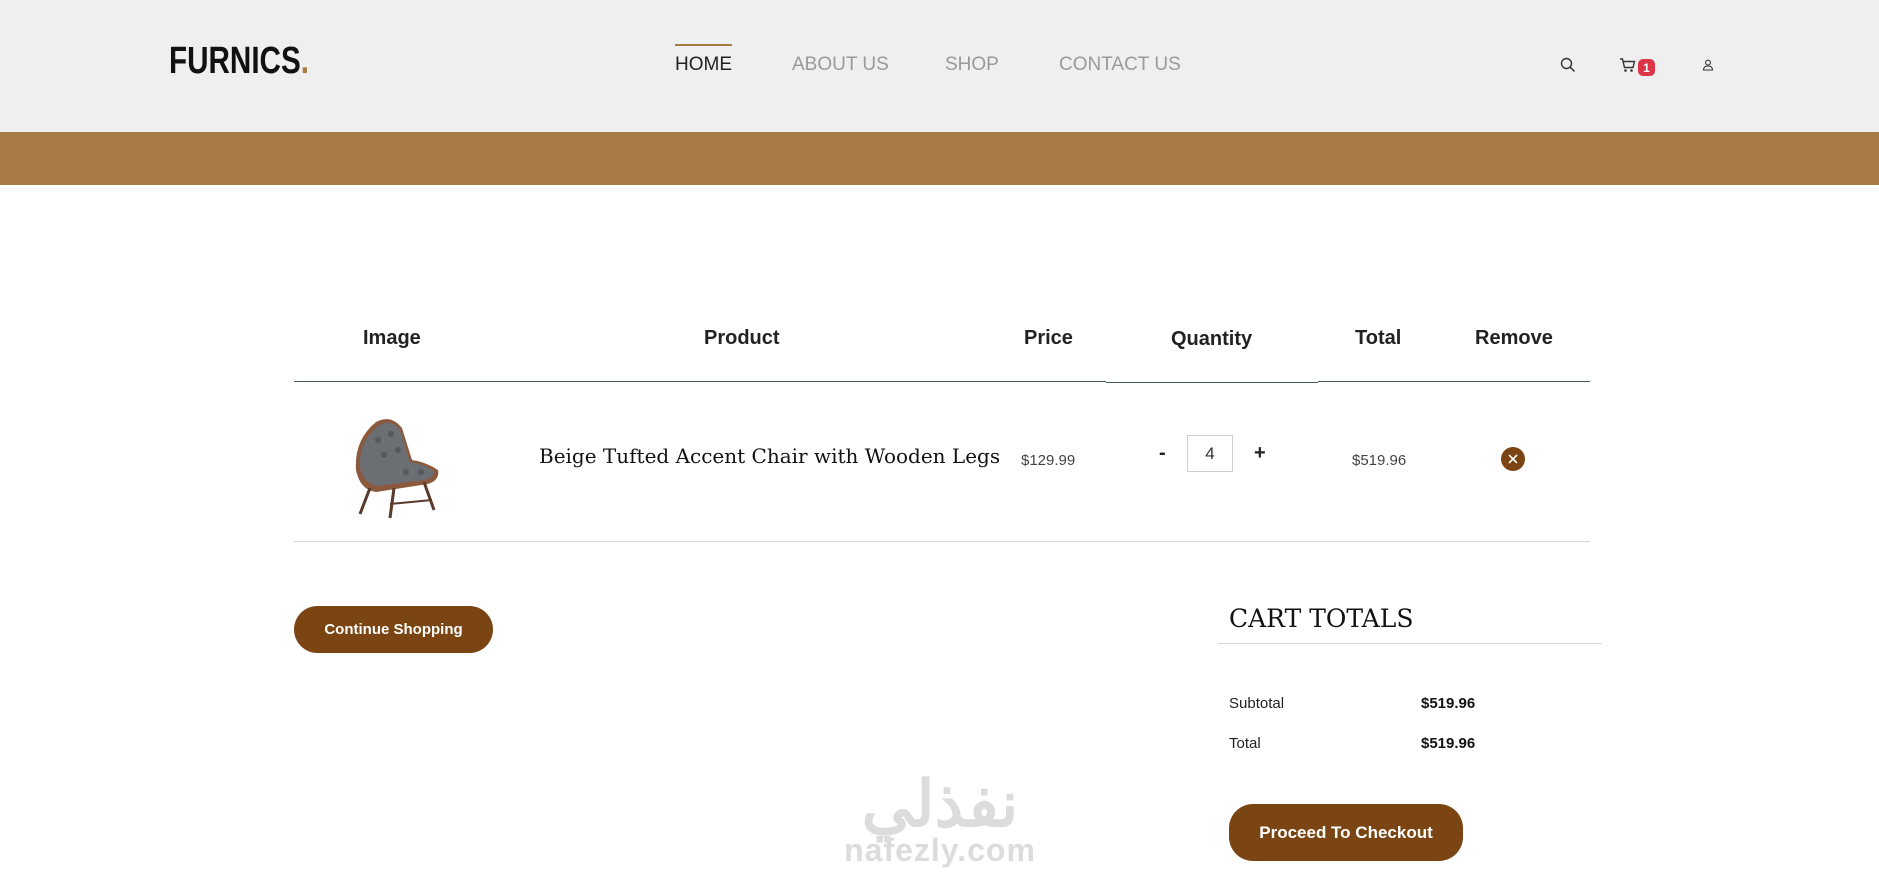  What do you see at coordinates (1120, 60) in the screenshot?
I see `nav-item-contact-us: CONTACT US` at bounding box center [1120, 60].